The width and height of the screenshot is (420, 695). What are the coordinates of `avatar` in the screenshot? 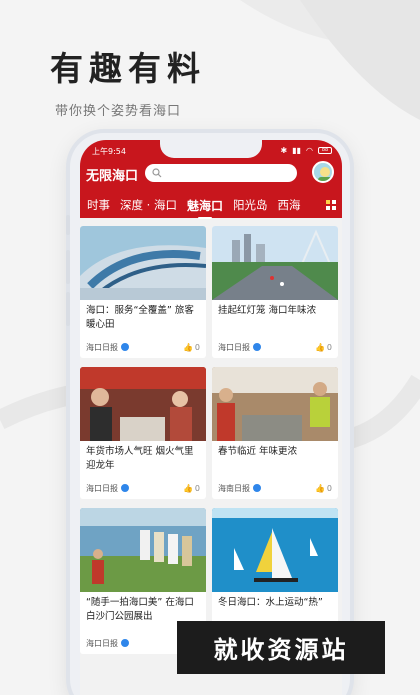 It's located at (323, 172).